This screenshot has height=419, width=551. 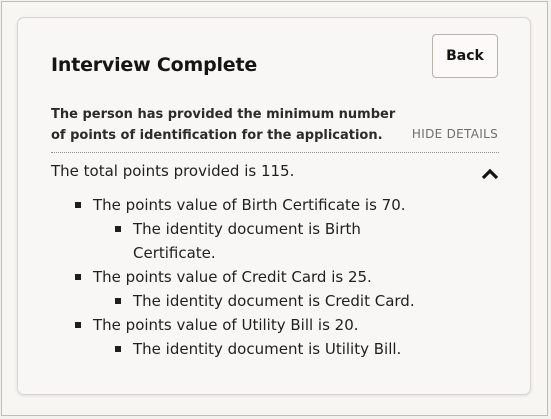 What do you see at coordinates (455, 134) in the screenshot?
I see `hide-details-link: HIDE DETAILS` at bounding box center [455, 134].